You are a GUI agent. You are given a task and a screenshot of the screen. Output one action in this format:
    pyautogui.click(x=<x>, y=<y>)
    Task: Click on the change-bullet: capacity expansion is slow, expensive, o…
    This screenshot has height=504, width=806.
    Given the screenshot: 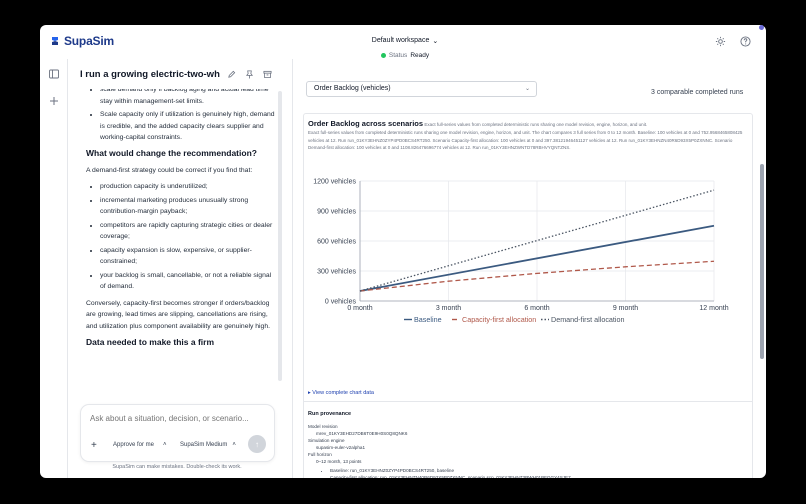 What is the action you would take?
    pyautogui.click(x=188, y=256)
    